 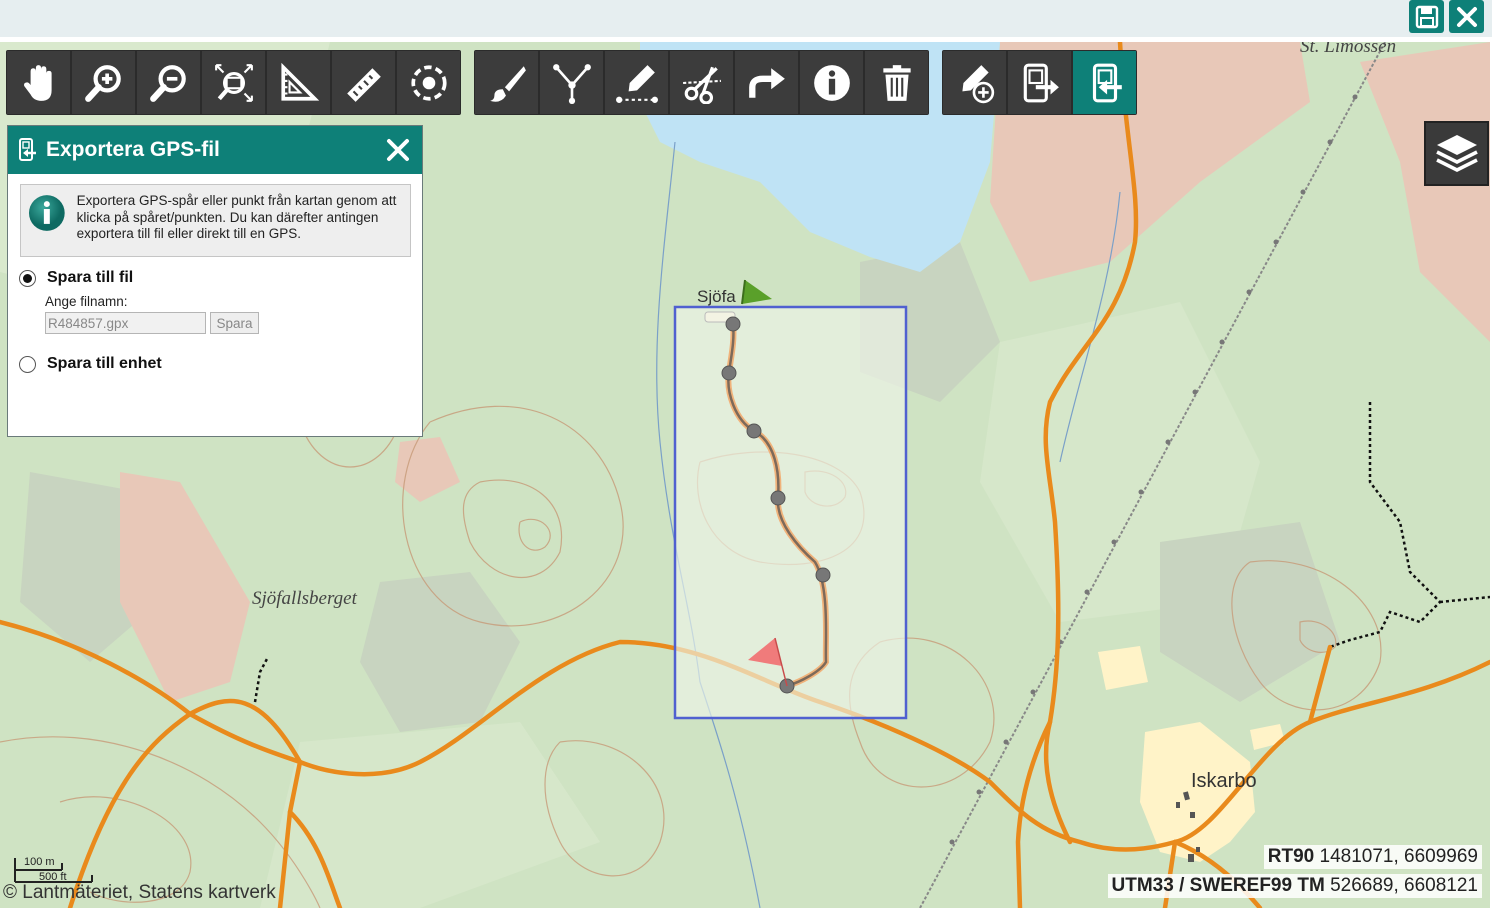 I want to click on filename-label: Ange filnamn:, so click(x=86, y=301).